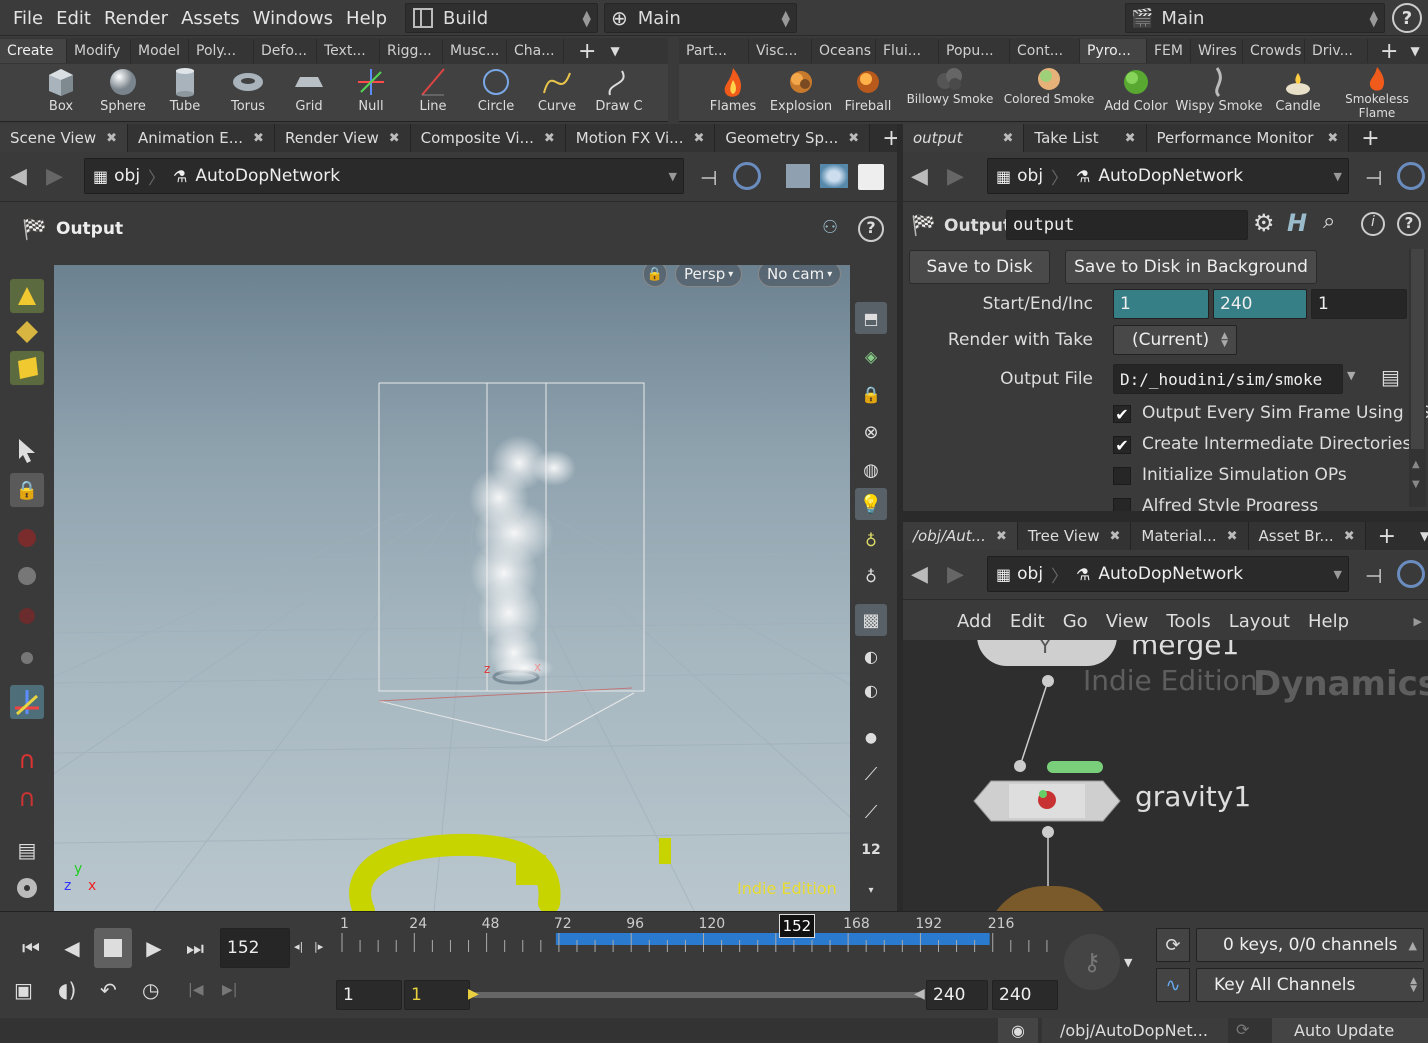 The image size is (1428, 1043). Describe the element at coordinates (1127, 621) in the screenshot. I see `network-menu-view: View` at that location.